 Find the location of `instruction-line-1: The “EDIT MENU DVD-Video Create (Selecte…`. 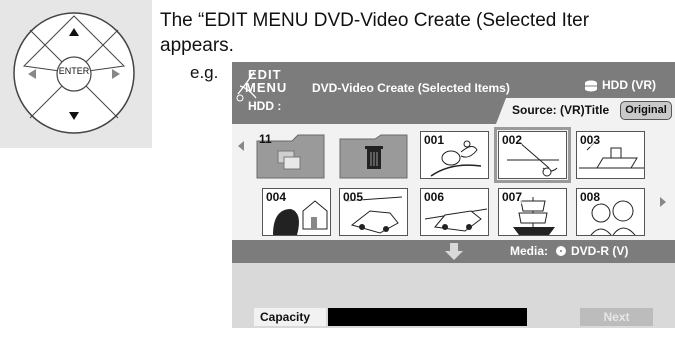

instruction-line-1: The “EDIT MENU DVD-Video Create (Selecte… is located at coordinates (375, 20).